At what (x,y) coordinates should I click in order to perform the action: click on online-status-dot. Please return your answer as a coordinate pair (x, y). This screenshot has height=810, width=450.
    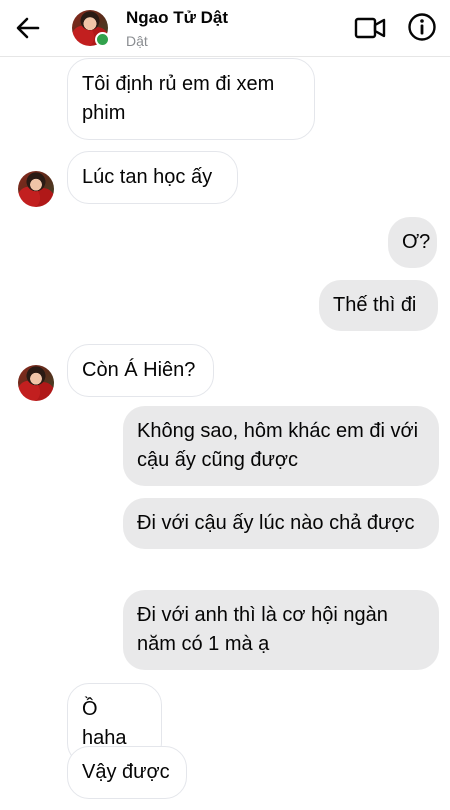
    Looking at the image, I should click on (102, 39).